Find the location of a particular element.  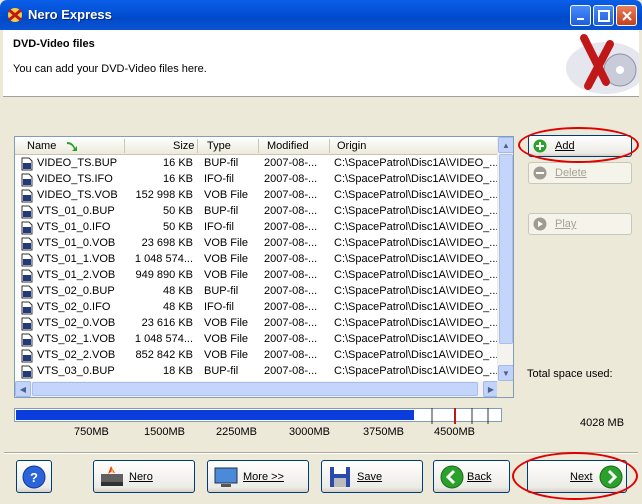

play-icon is located at coordinates (540, 224).